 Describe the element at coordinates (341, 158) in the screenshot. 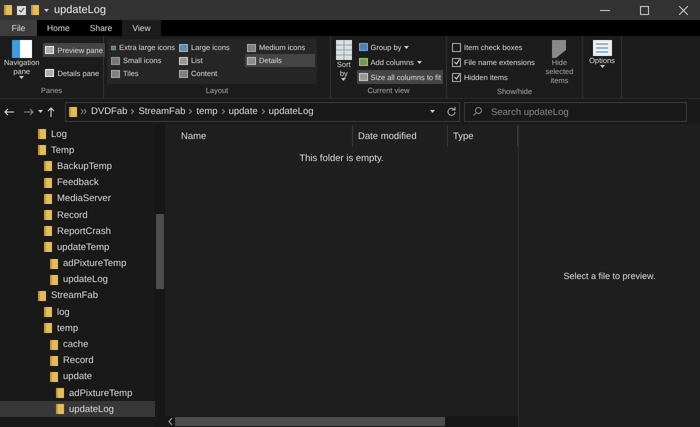

I see `empty-folder-message: This folder is empty.` at that location.